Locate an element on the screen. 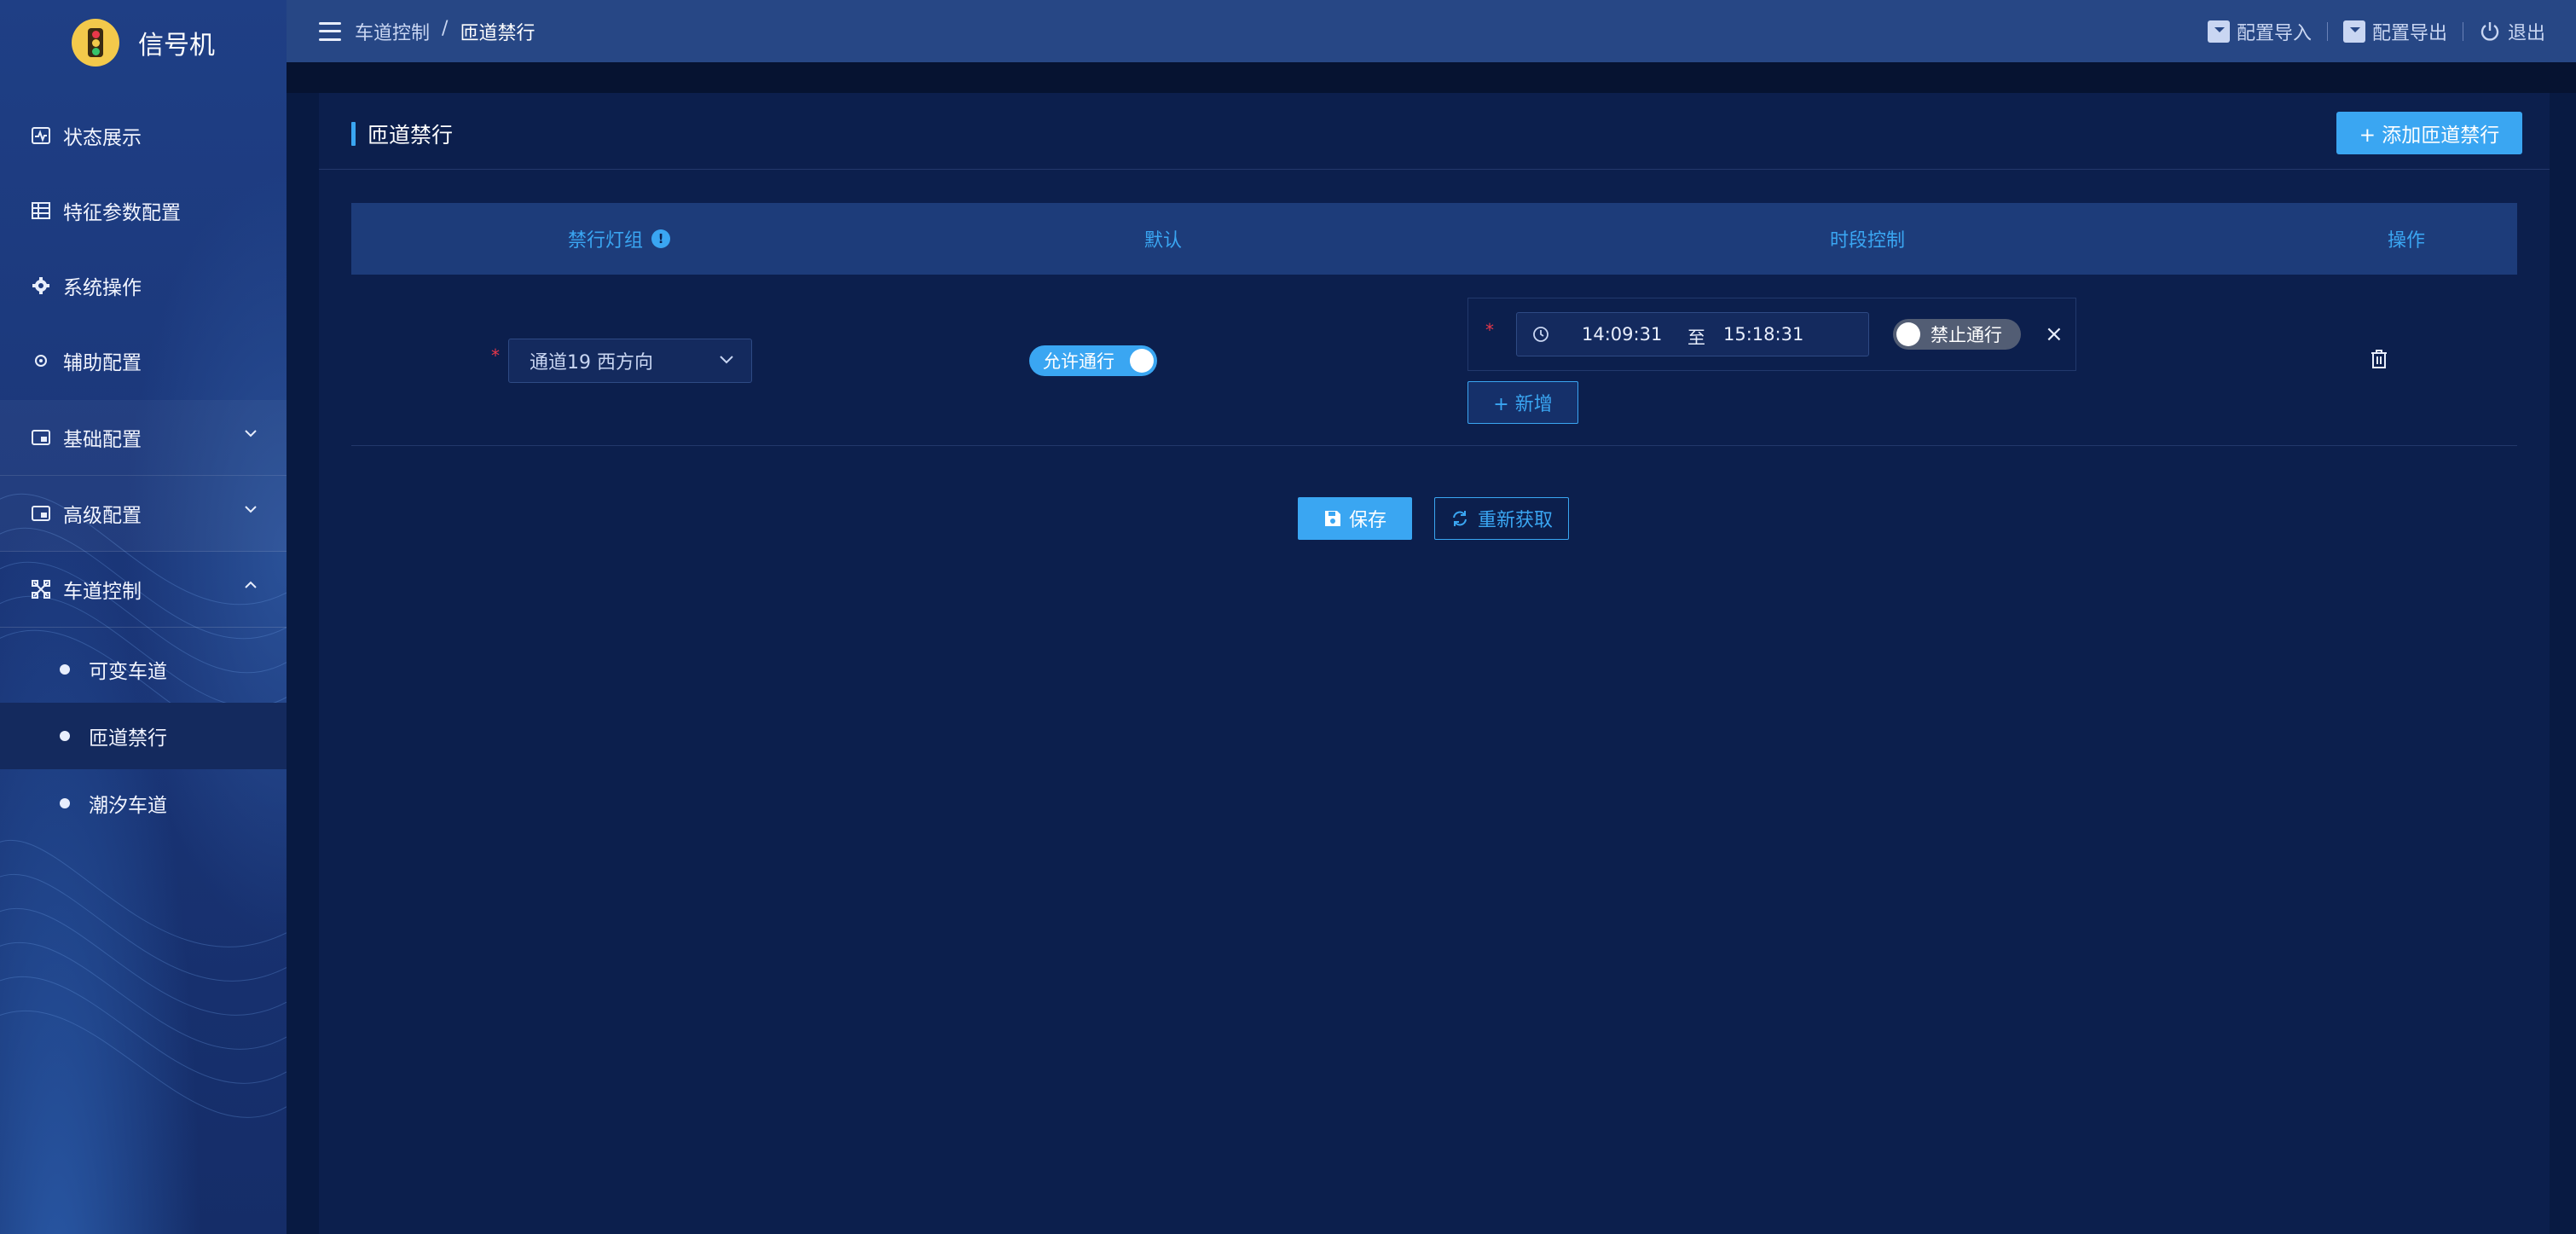  light-group-select: 通道19 西方向 is located at coordinates (630, 361).